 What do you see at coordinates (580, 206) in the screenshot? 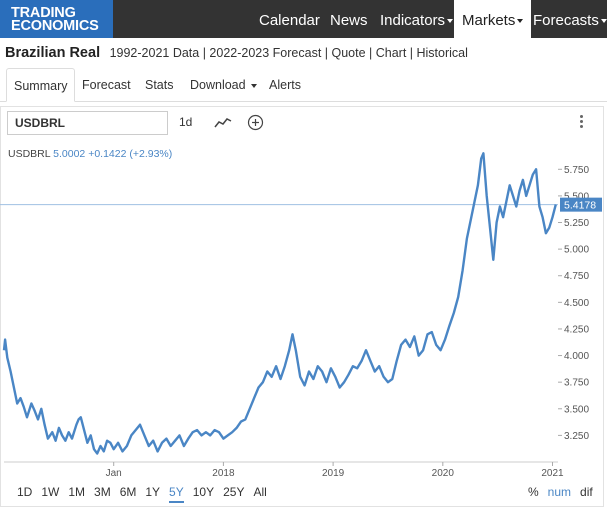
I see `last-value-label: 5.4178` at bounding box center [580, 206].